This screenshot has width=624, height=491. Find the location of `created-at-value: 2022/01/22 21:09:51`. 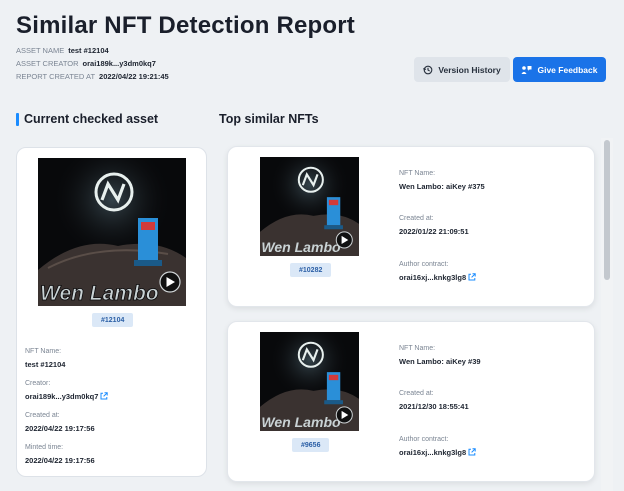

created-at-value: 2022/01/22 21:09:51 is located at coordinates (434, 231).